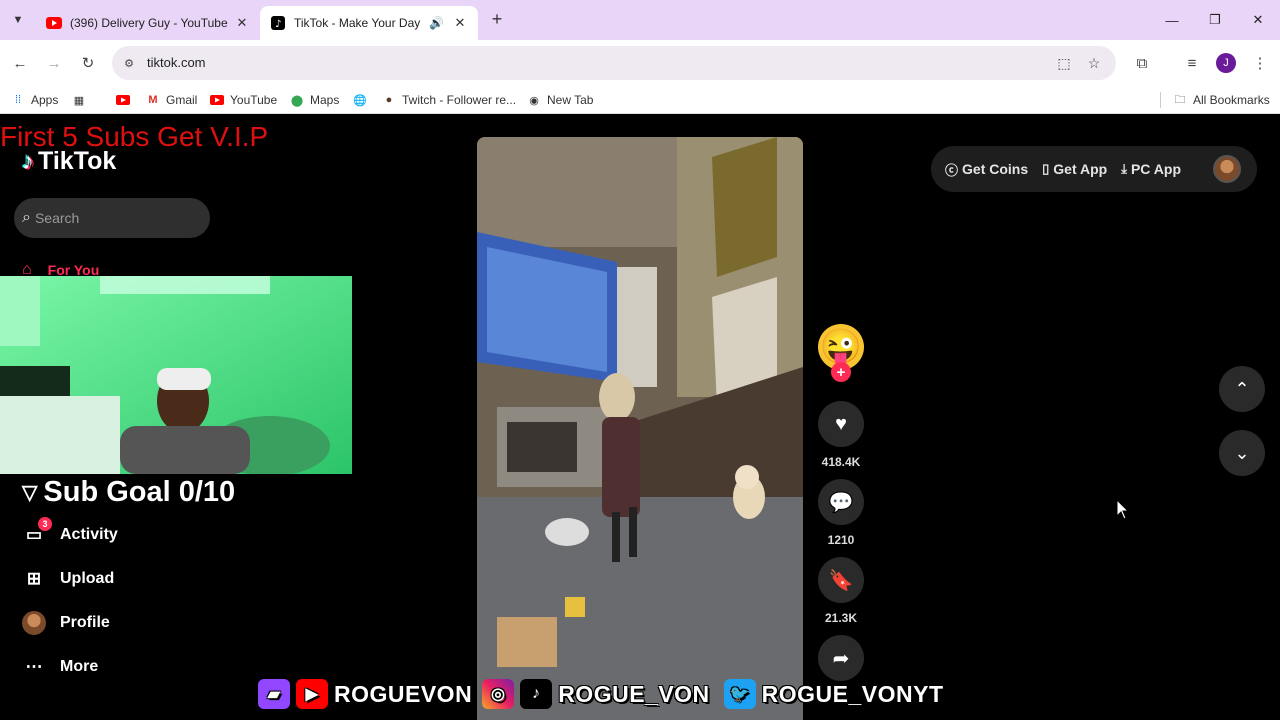 The height and width of the screenshot is (720, 1280). Describe the element at coordinates (1094, 63) in the screenshot. I see `bookmark-star-icon: ☆` at that location.